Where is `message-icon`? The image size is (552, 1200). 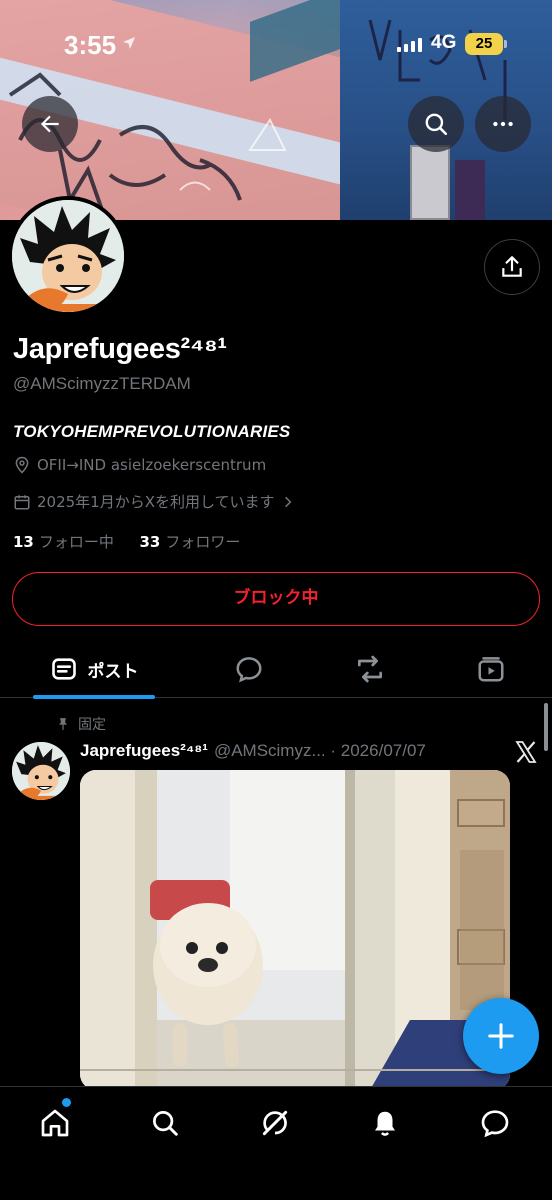 message-icon is located at coordinates (495, 1124).